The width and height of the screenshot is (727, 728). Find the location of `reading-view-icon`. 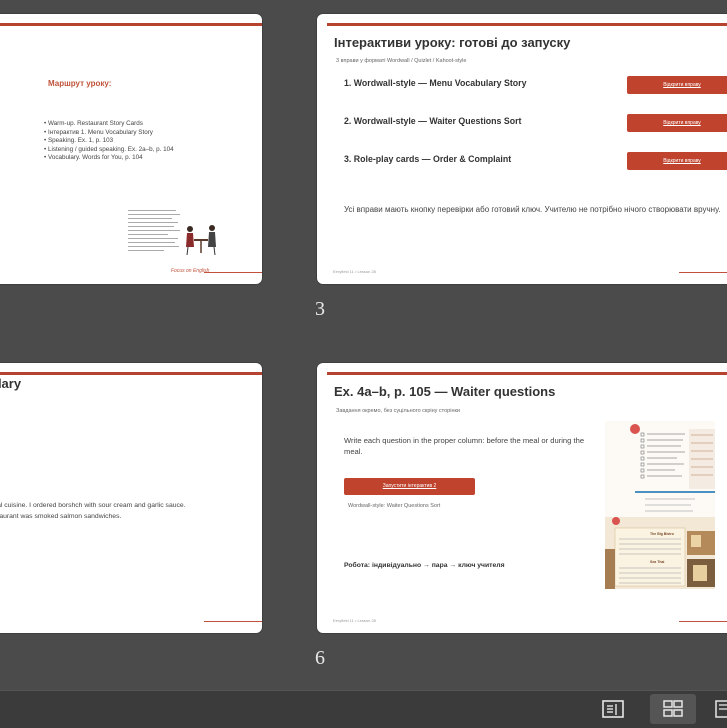

reading-view-icon is located at coordinates (613, 709).